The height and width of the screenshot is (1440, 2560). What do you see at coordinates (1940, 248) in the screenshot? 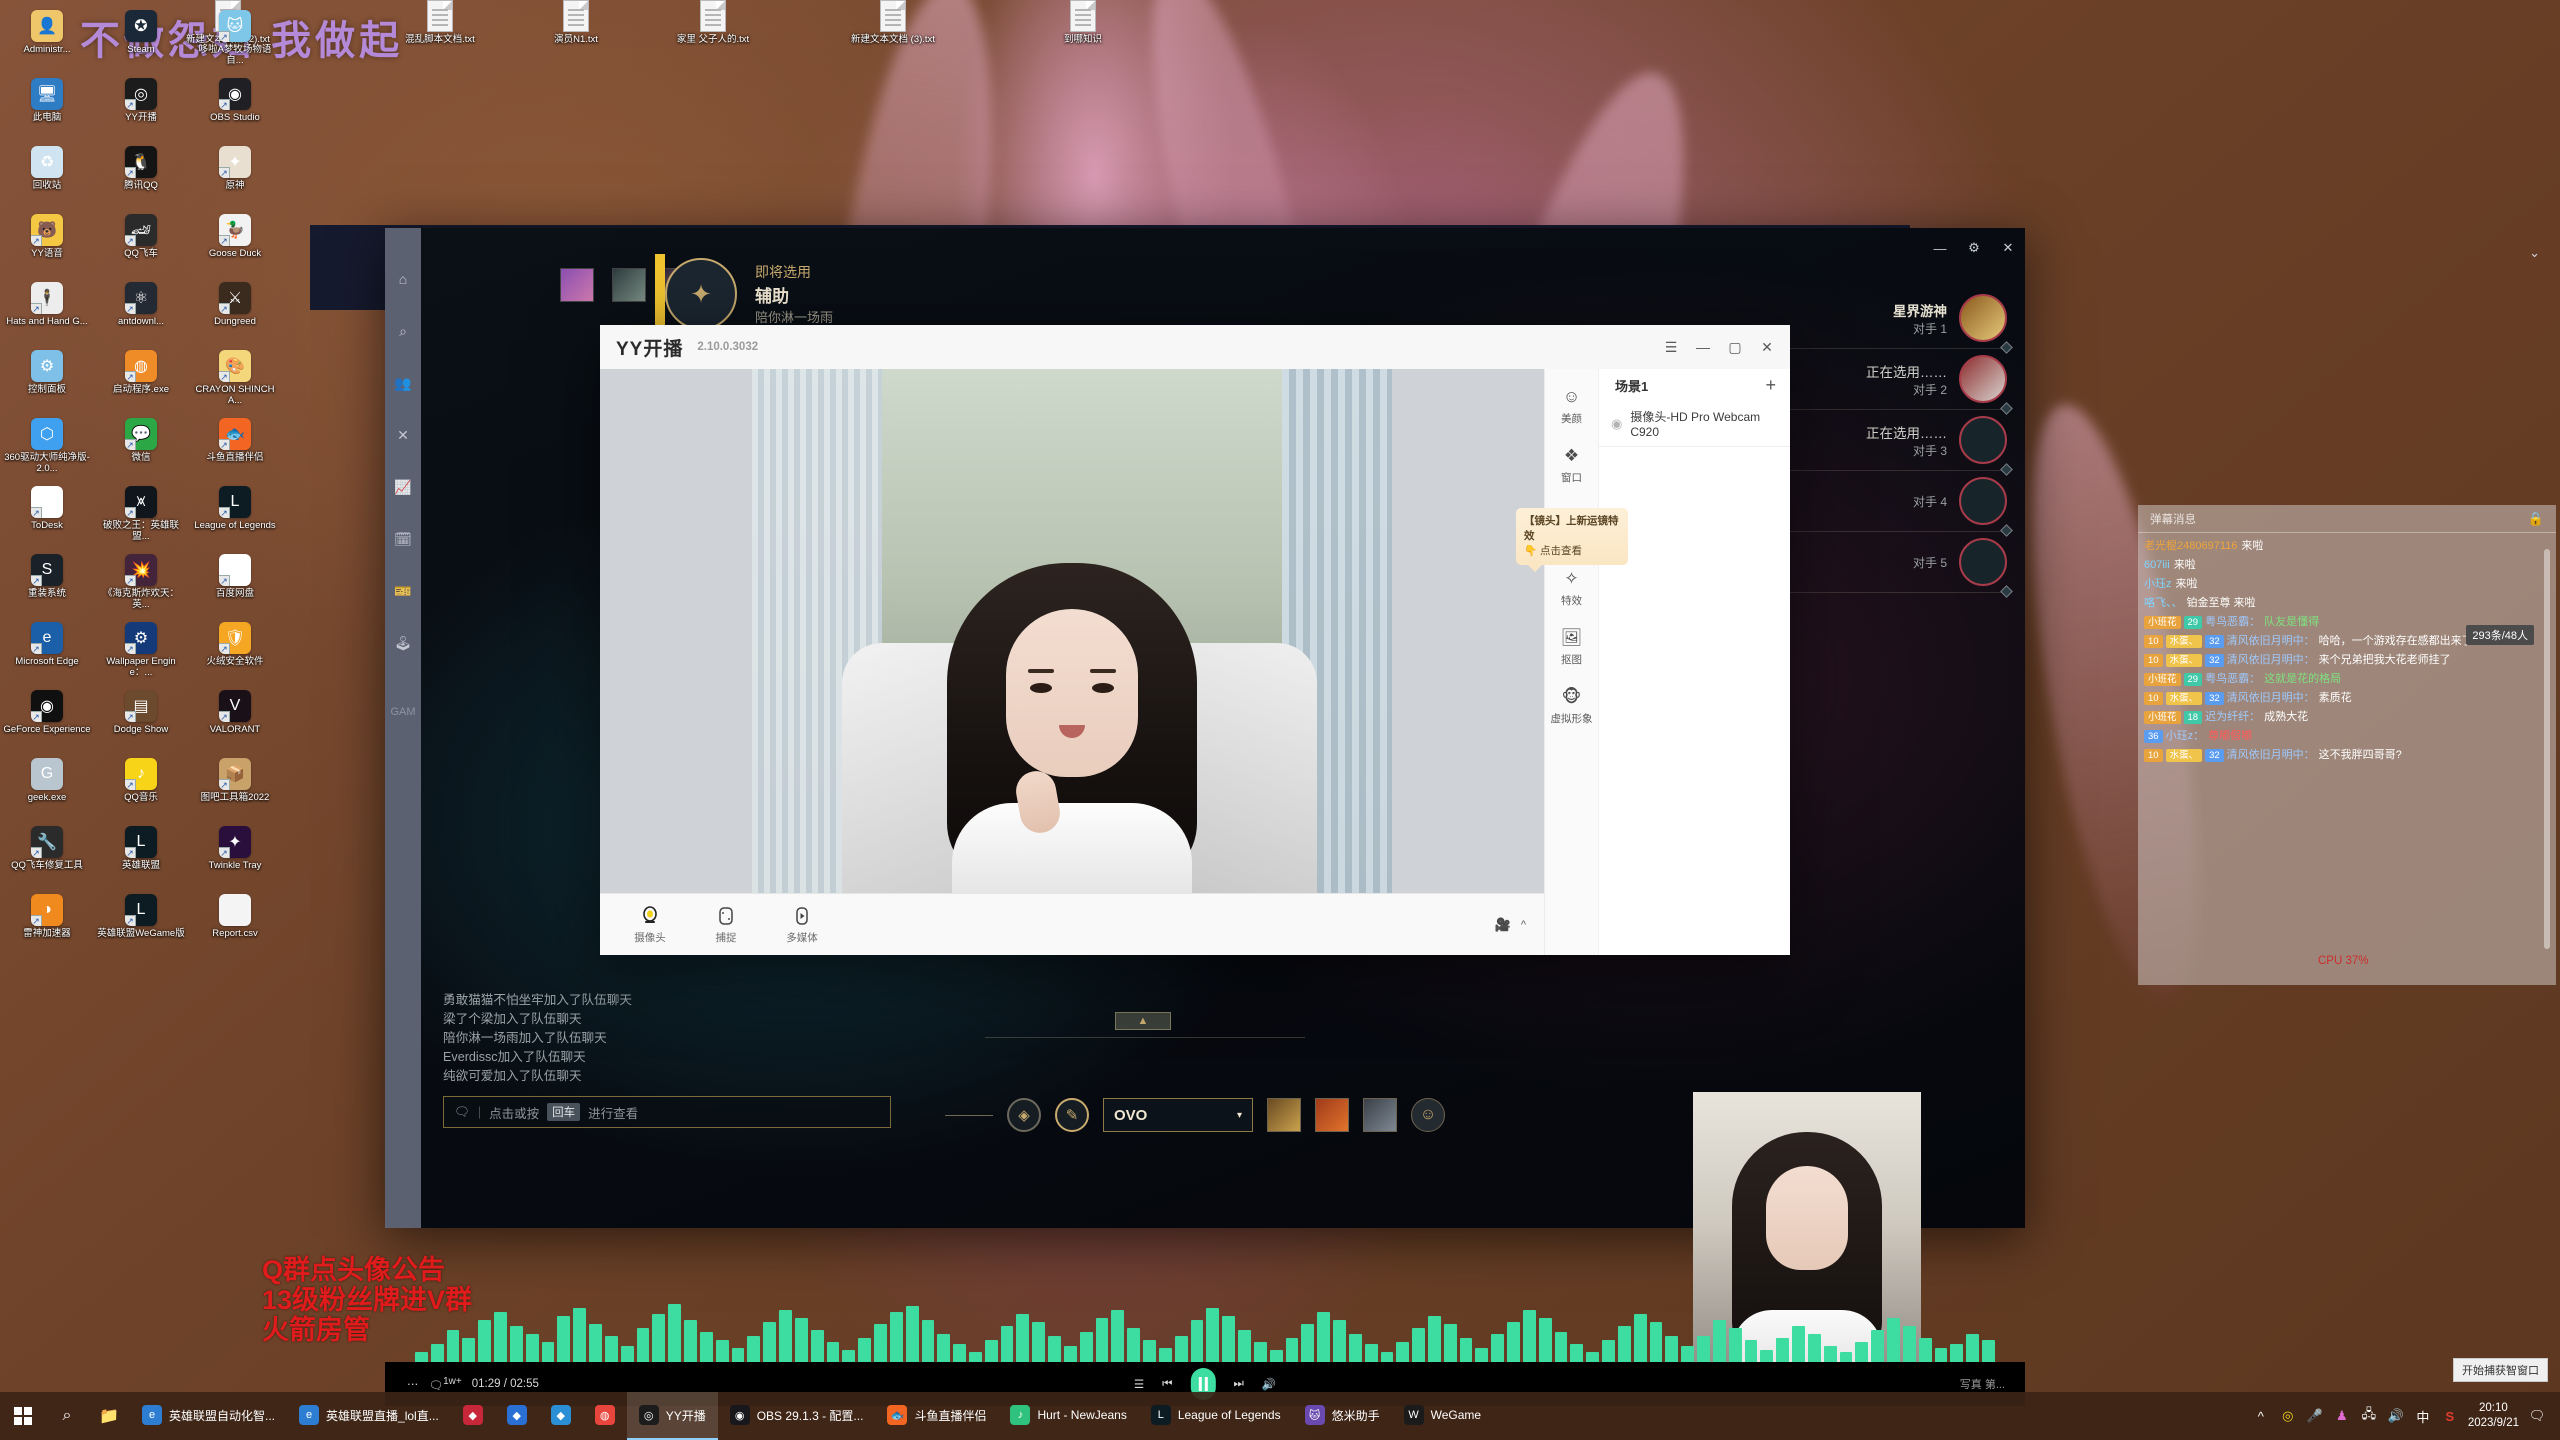
I see `minimize-icon: —` at bounding box center [1940, 248].